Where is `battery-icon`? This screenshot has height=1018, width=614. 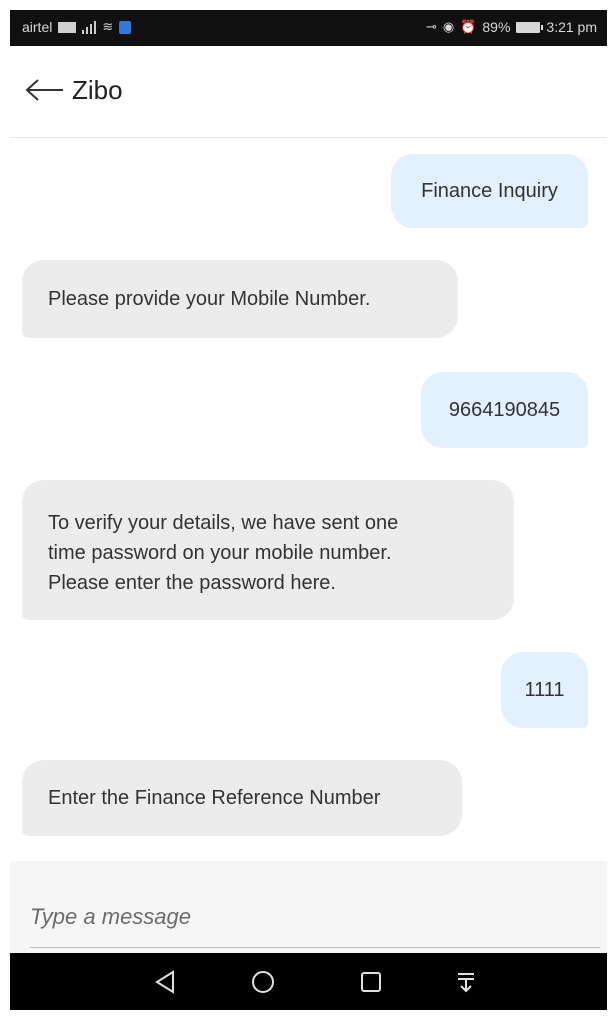 battery-icon is located at coordinates (530, 27).